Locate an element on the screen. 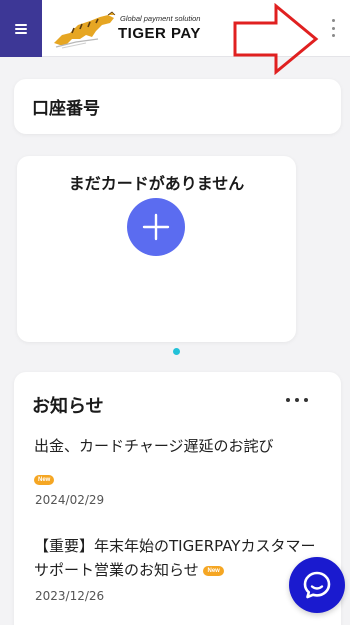 The width and height of the screenshot is (350, 625). news-more-icon is located at coordinates (297, 400).